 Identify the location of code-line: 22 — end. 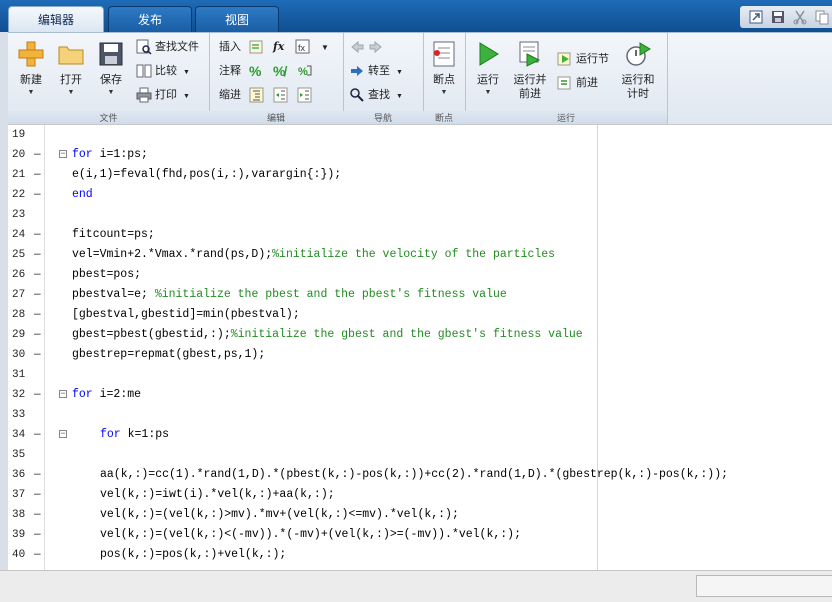
(420, 195).